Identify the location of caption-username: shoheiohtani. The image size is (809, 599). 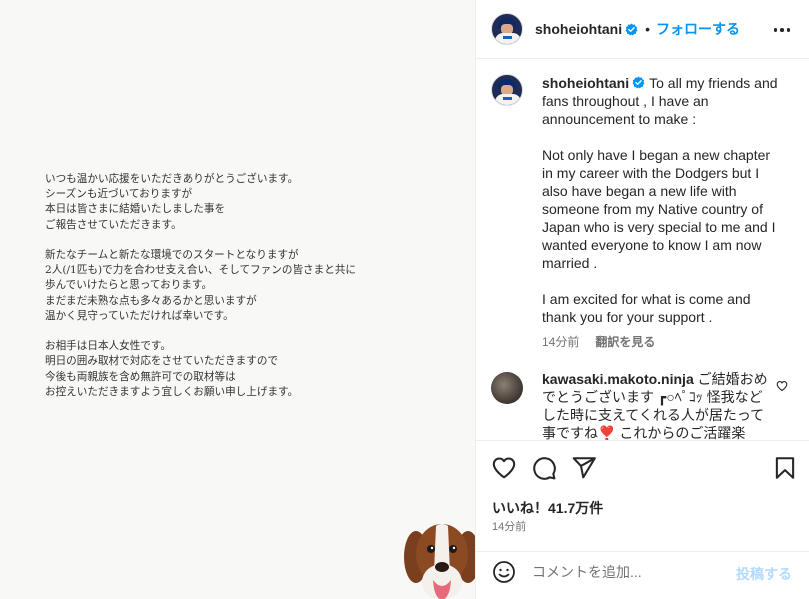
(585, 83).